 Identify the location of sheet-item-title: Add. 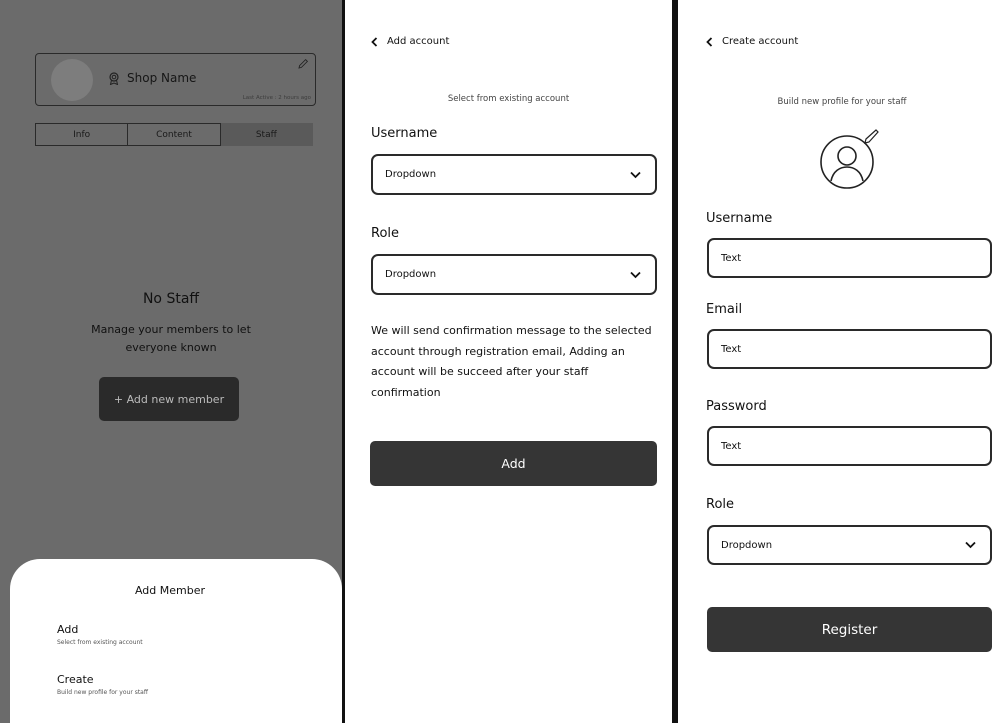
(68, 629).